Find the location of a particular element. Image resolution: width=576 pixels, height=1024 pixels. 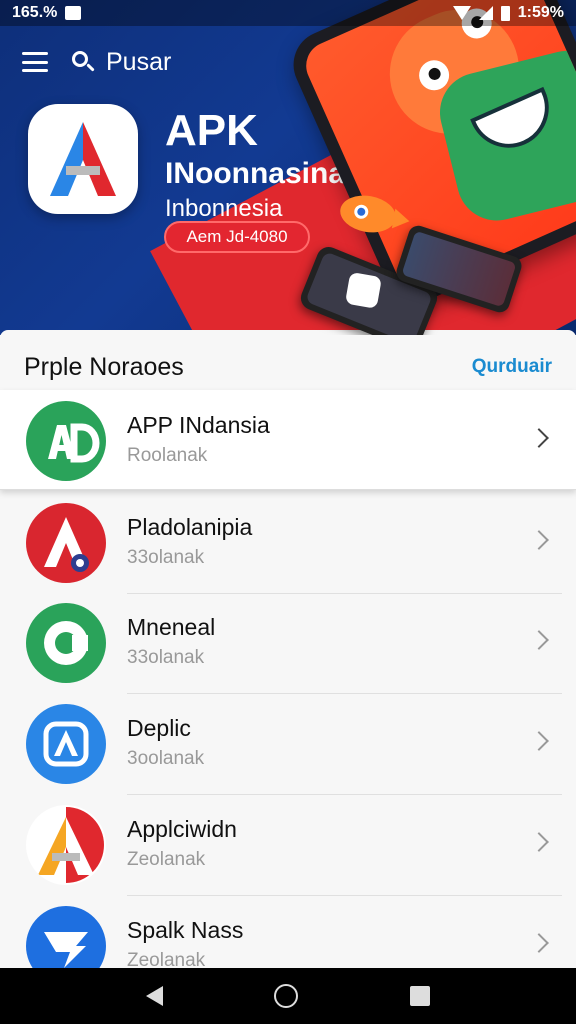

top-bar: Pusar is located at coordinates (165, 62).